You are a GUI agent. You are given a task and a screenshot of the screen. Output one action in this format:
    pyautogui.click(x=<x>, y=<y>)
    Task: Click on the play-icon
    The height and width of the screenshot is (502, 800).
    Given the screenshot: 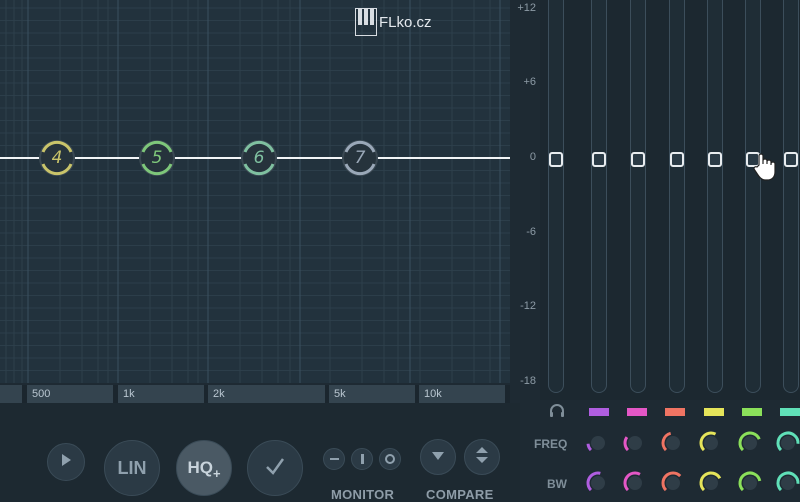 What is the action you would take?
    pyautogui.click(x=66, y=462)
    